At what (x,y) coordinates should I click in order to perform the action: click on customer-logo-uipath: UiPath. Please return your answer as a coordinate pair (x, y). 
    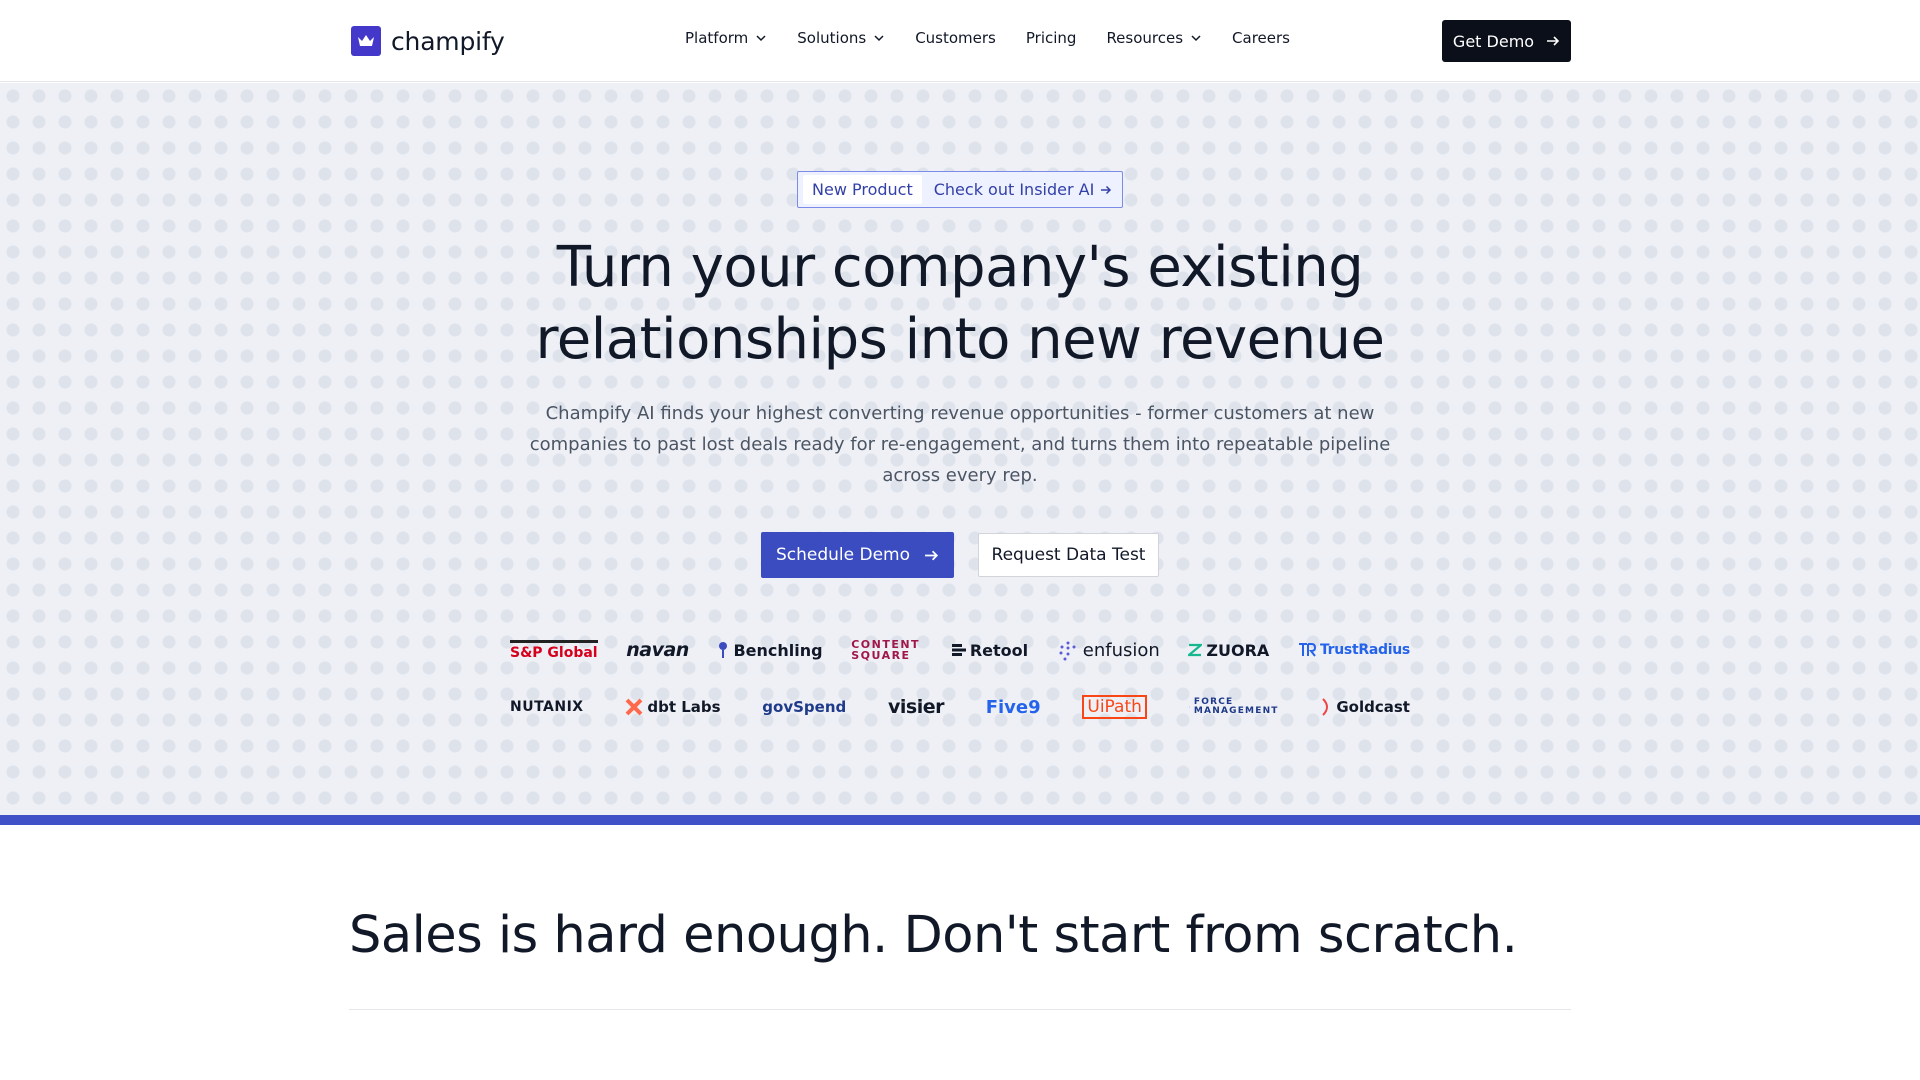
    Looking at the image, I should click on (1114, 707).